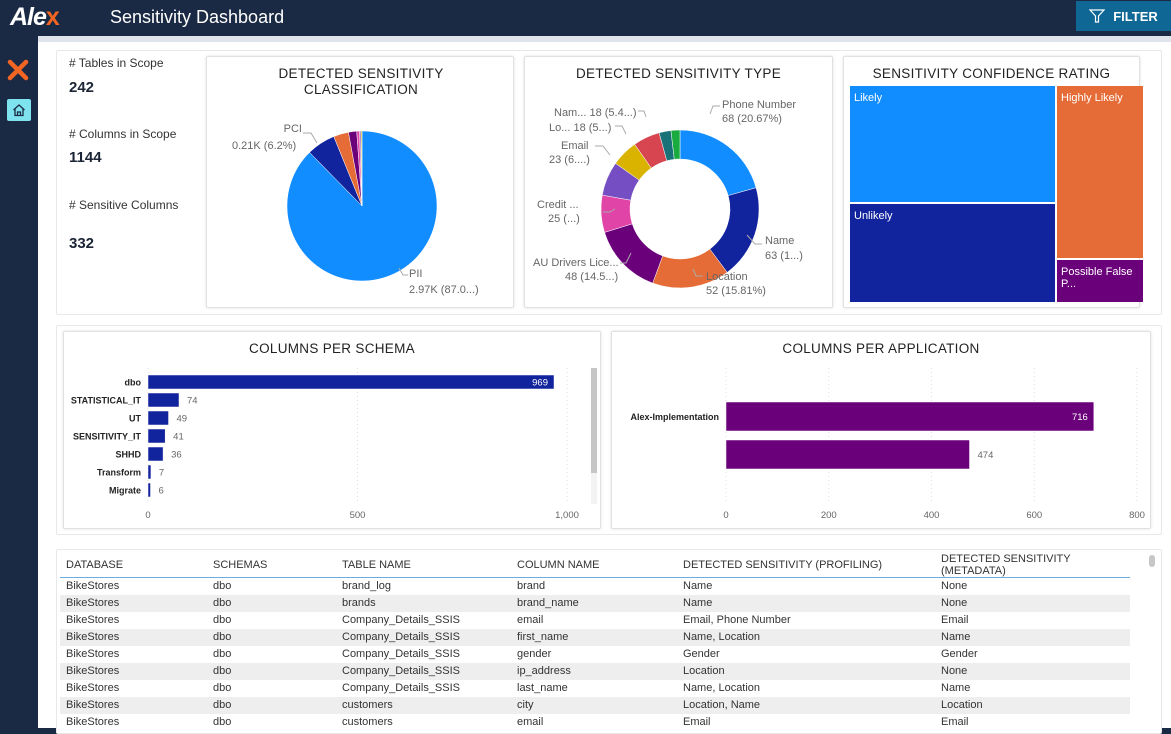 The image size is (1171, 734). I want to click on table-row: BikeStores dbo brand_log brand Name None, so click(595, 586).